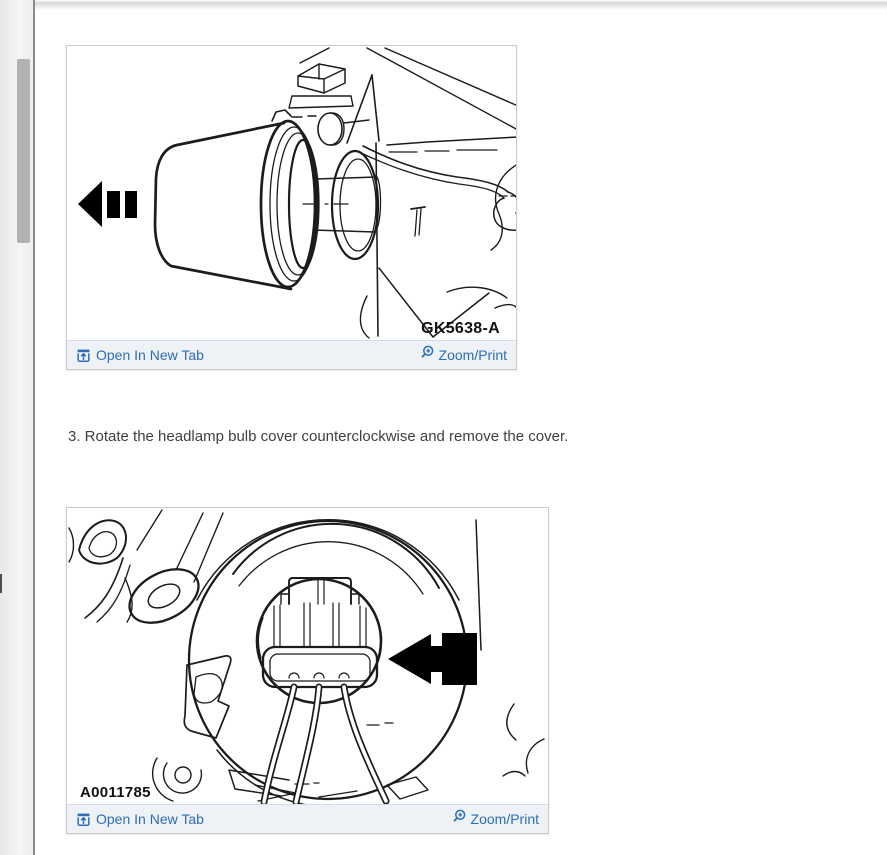 The height and width of the screenshot is (855, 887). What do you see at coordinates (1, 583) in the screenshot?
I see `left-edge-mark` at bounding box center [1, 583].